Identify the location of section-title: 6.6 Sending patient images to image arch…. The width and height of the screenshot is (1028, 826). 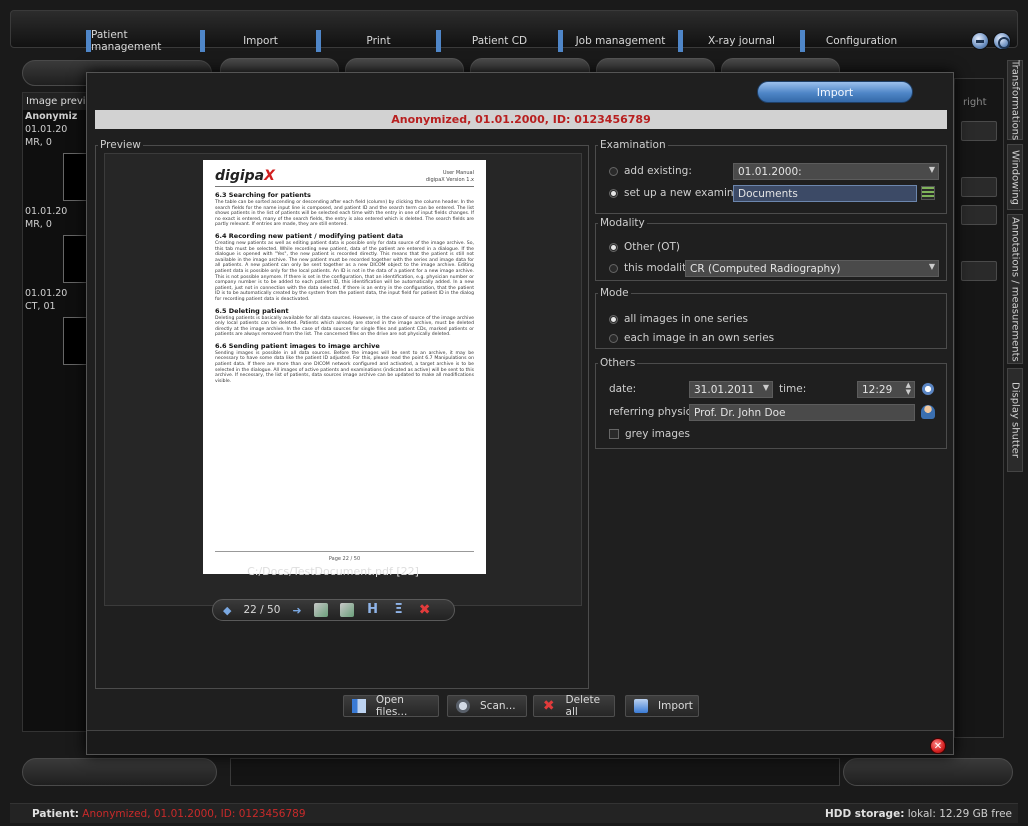
(297, 345).